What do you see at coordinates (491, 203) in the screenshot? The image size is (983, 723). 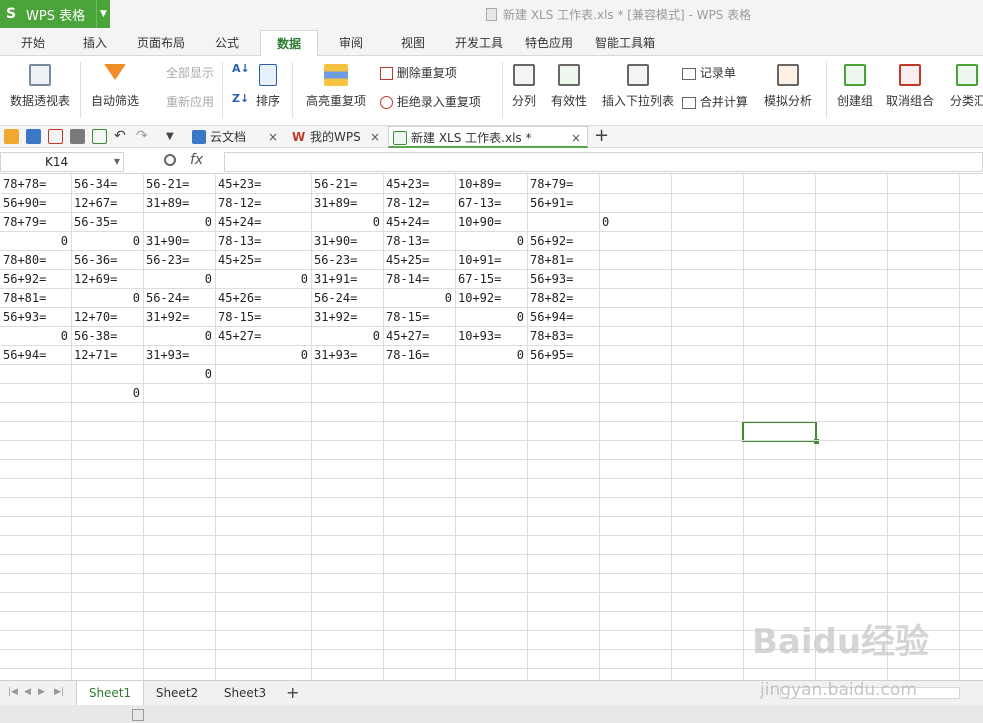 I see `cell: 67-13=` at bounding box center [491, 203].